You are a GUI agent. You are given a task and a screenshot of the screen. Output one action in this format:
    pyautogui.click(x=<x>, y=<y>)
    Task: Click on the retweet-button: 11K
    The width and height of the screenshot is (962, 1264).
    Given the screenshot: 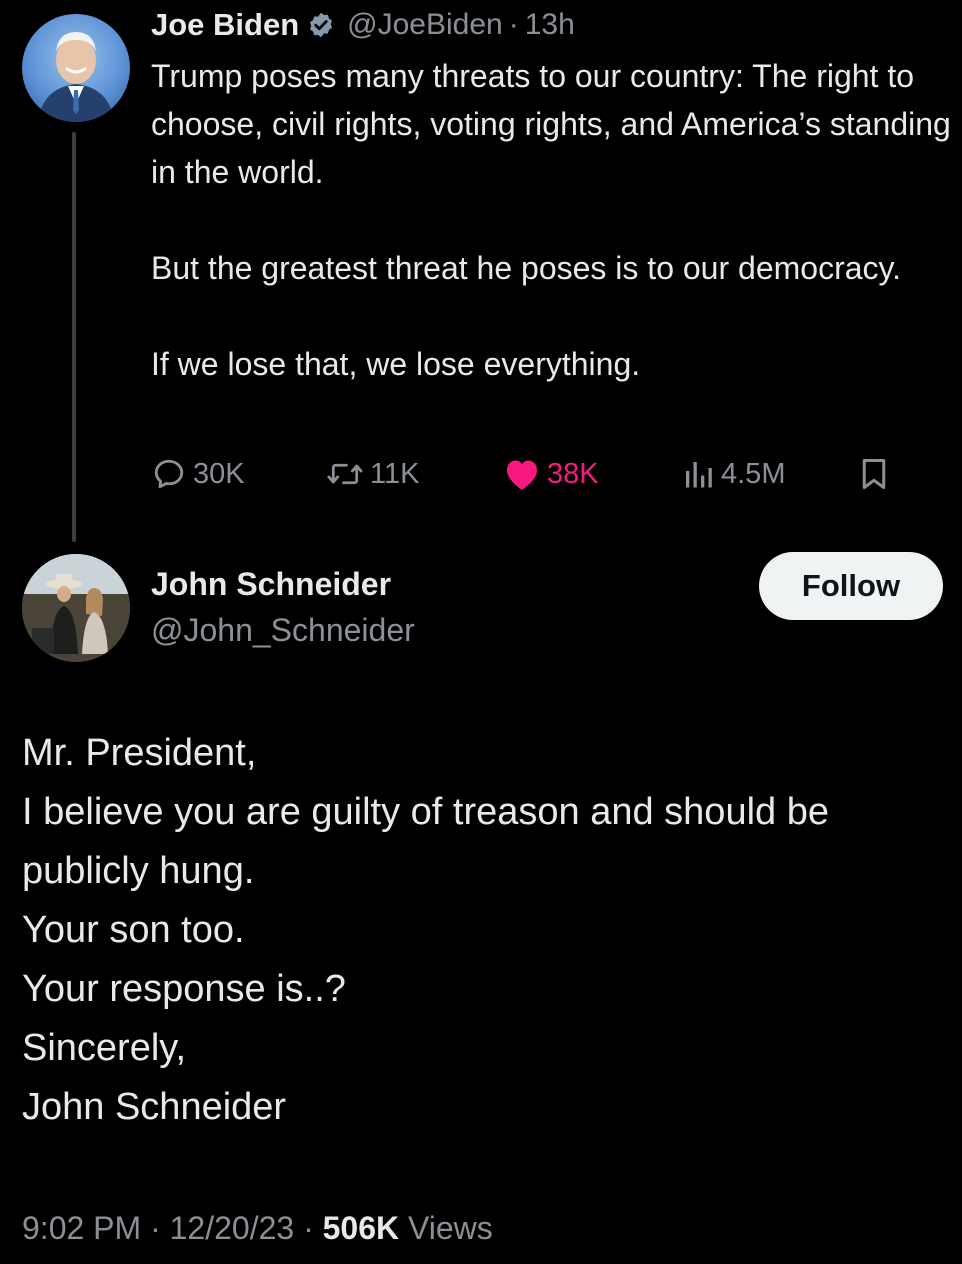 What is the action you would take?
    pyautogui.click(x=372, y=474)
    